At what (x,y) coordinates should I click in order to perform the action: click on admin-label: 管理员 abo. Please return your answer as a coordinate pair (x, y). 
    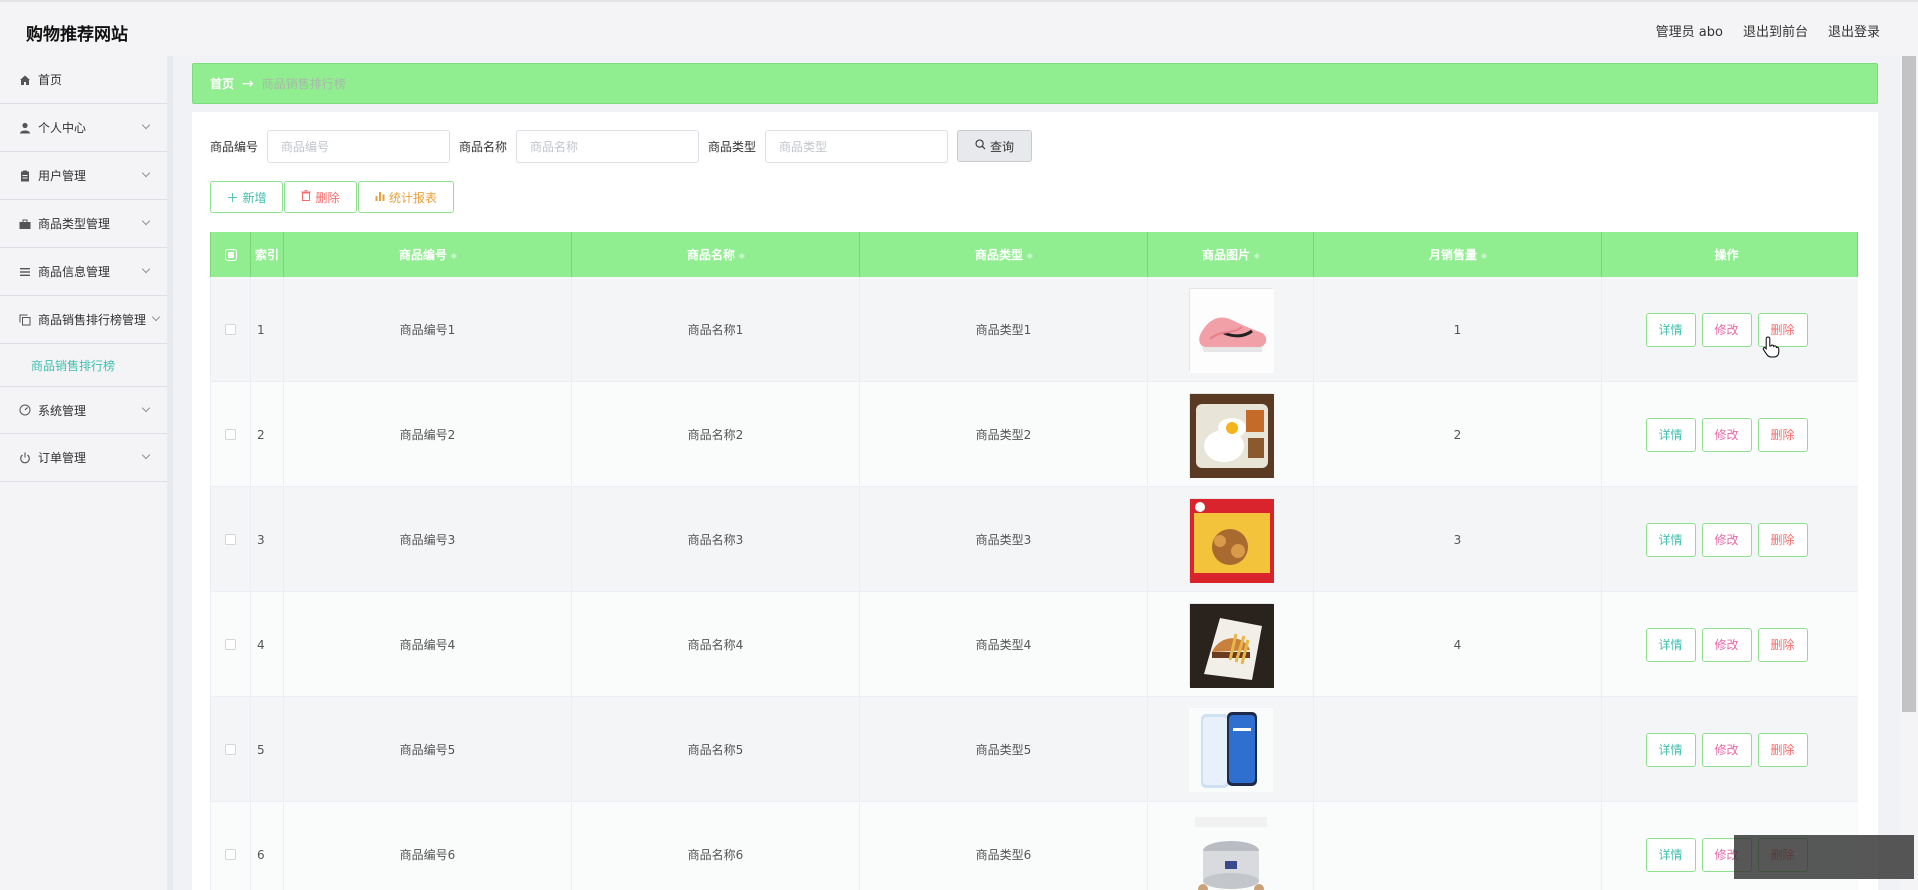
    Looking at the image, I should click on (1689, 32).